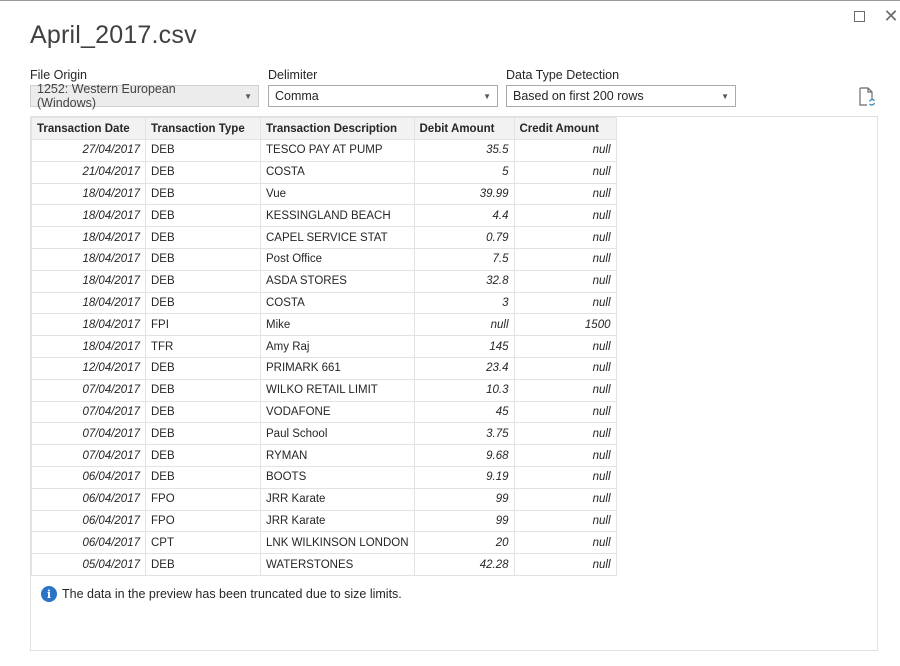 This screenshot has width=900, height=666. Describe the element at coordinates (58, 75) in the screenshot. I see `file-origin-label: File Origin` at that location.